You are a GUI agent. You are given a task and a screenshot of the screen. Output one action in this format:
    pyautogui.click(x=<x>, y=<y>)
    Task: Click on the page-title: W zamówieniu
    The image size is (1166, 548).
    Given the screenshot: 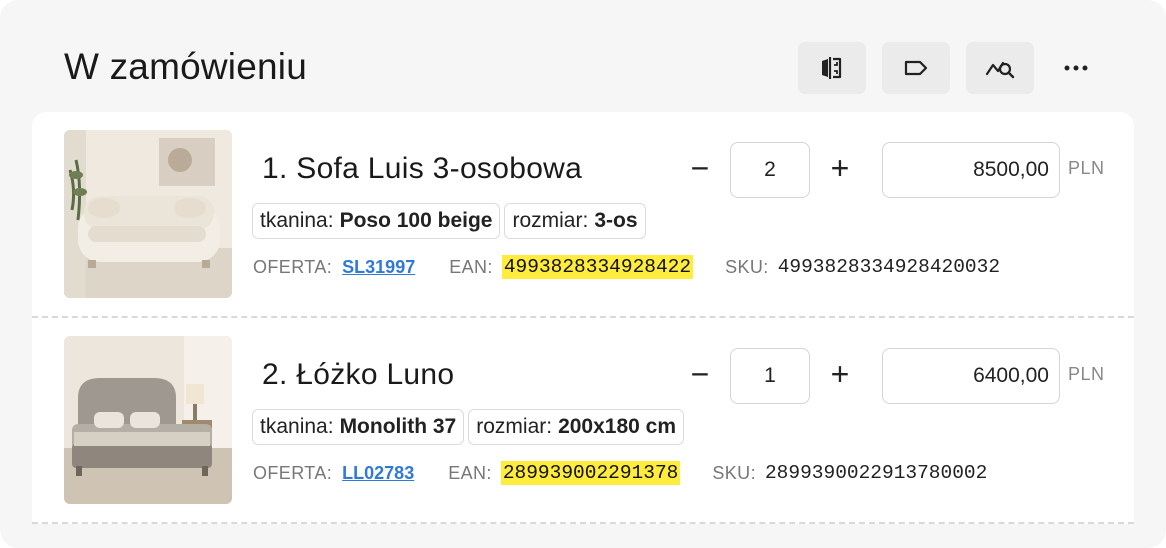 What is the action you would take?
    pyautogui.click(x=185, y=66)
    